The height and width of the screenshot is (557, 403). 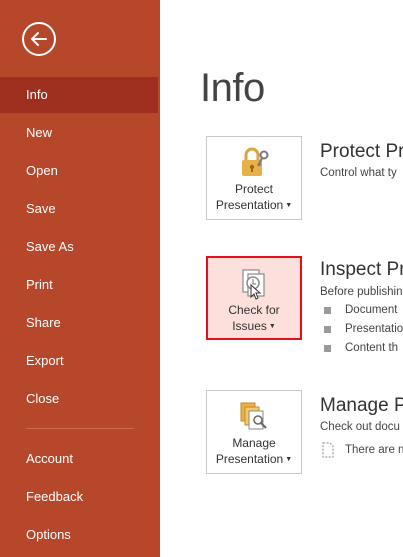 What do you see at coordinates (79, 497) in the screenshot?
I see `nav-item-feedback: Feedback` at bounding box center [79, 497].